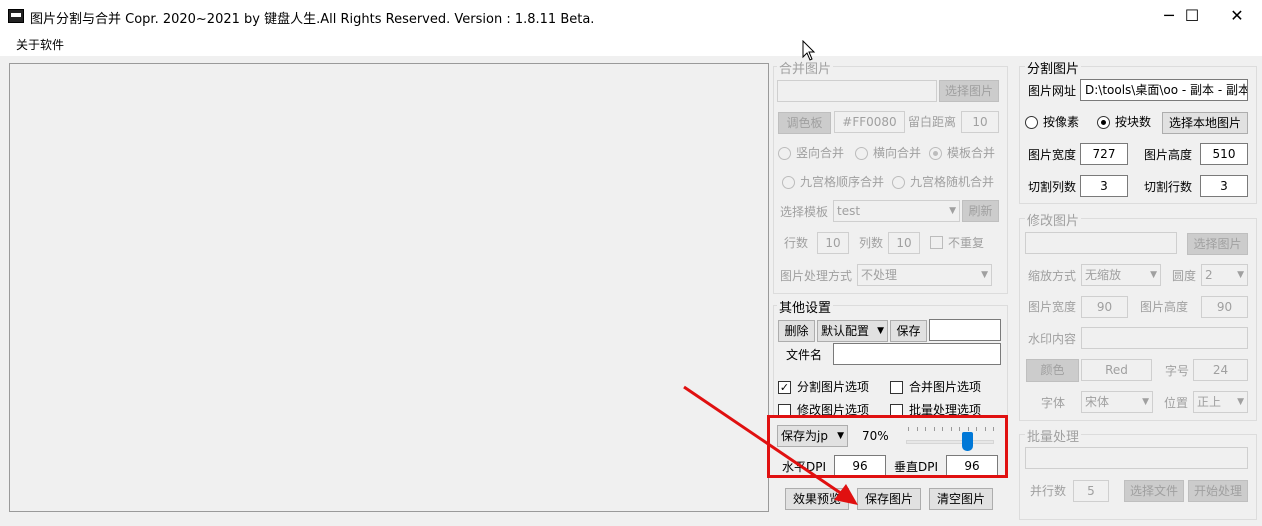 This screenshot has width=1262, height=526. What do you see at coordinates (917, 354) in the screenshot?
I see `filename-input` at bounding box center [917, 354].